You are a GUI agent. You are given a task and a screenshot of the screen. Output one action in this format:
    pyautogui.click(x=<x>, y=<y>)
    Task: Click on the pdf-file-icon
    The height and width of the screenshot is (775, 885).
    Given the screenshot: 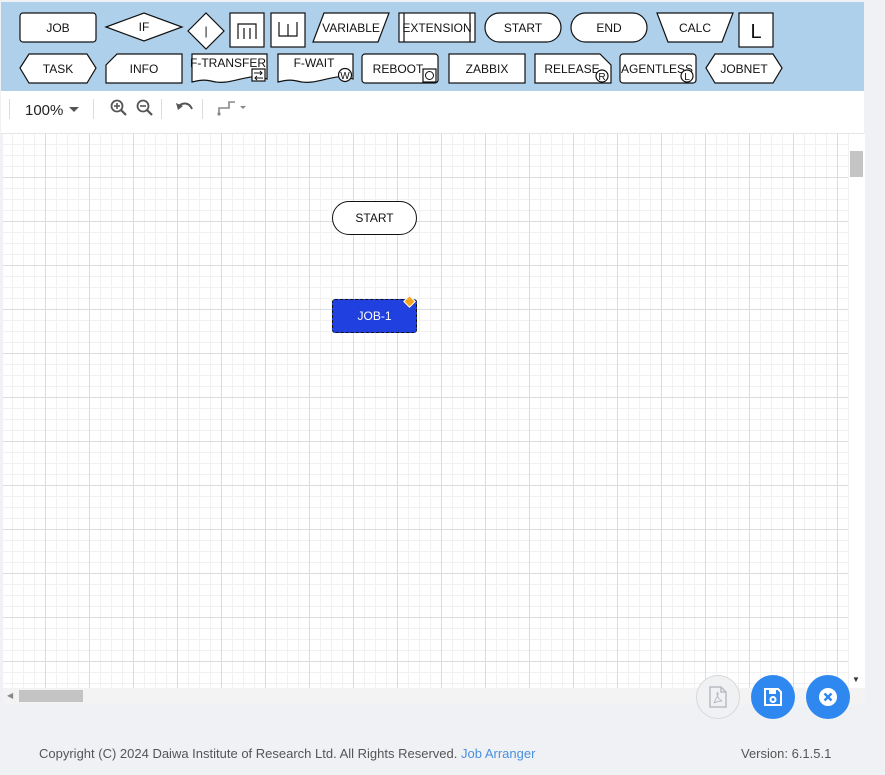 What is the action you would take?
    pyautogui.click(x=718, y=697)
    